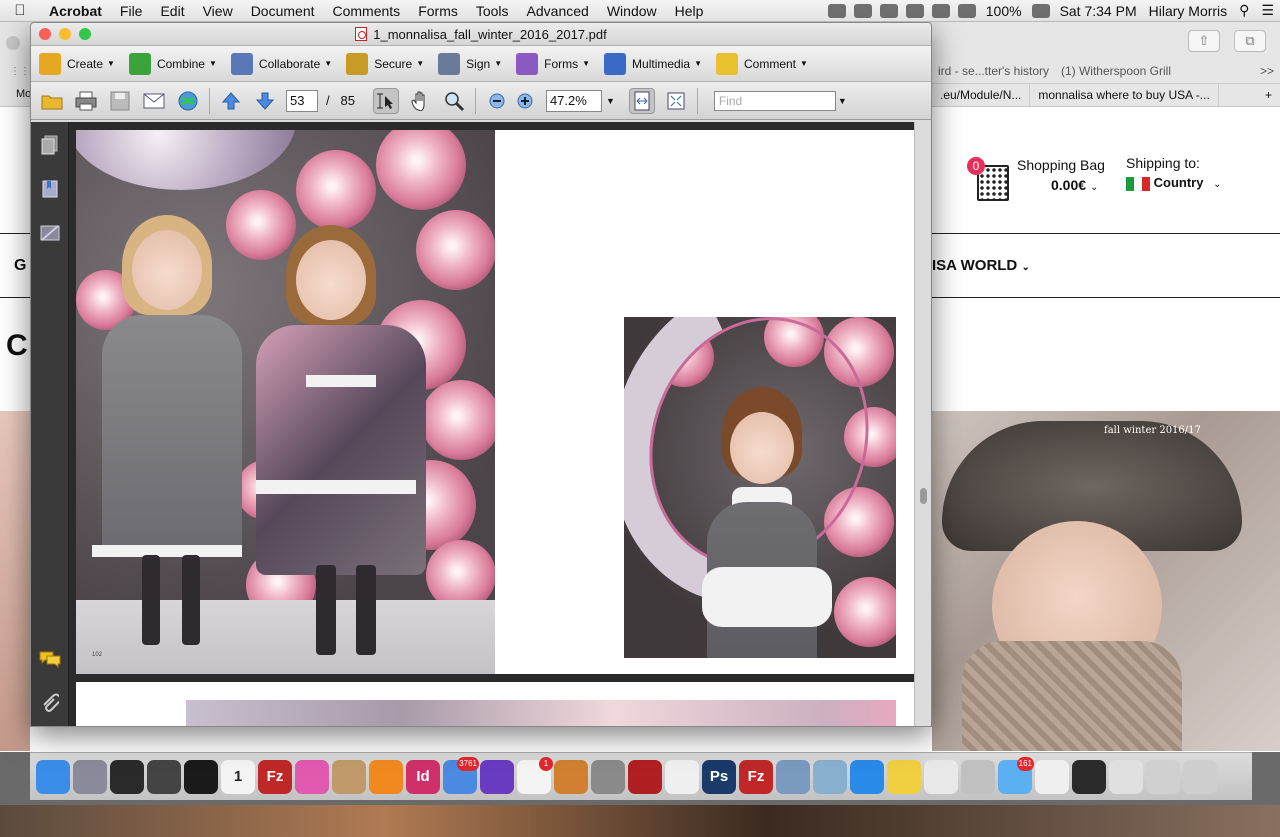  Describe the element at coordinates (275, 776) in the screenshot. I see `filezilla-icon: Fz` at that location.